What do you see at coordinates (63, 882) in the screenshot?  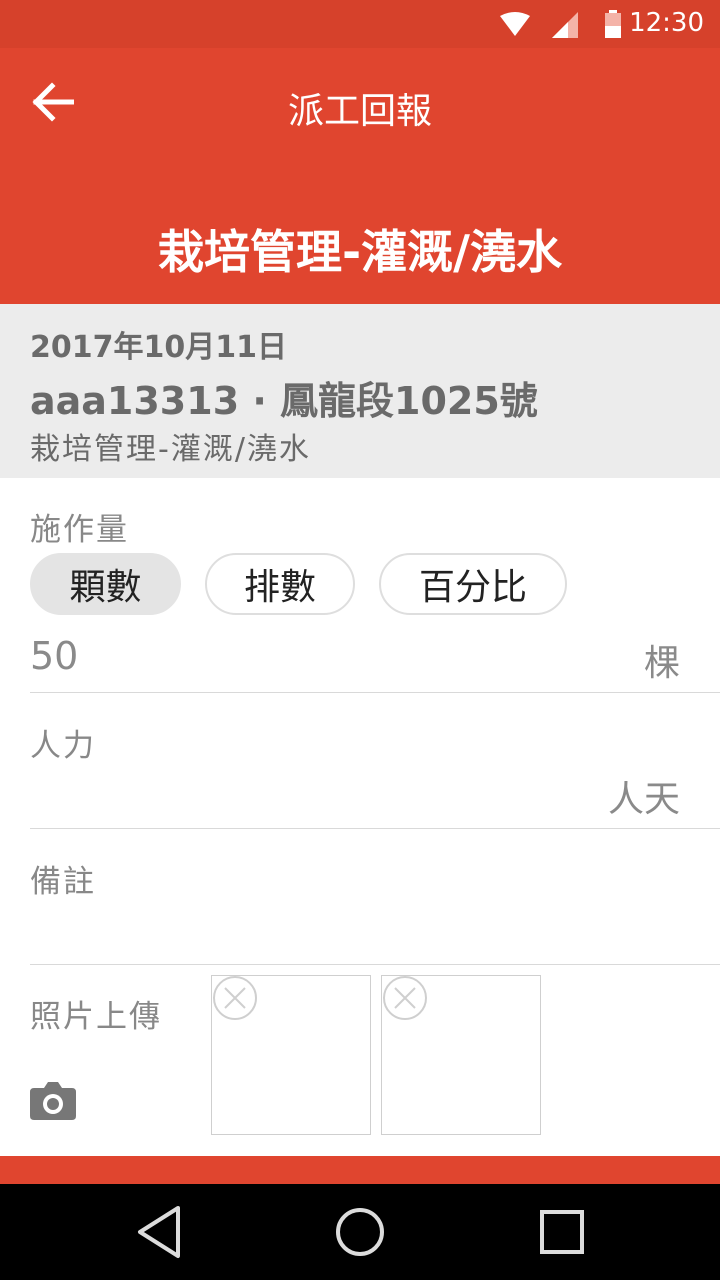 I see `notes-label: 備註` at bounding box center [63, 882].